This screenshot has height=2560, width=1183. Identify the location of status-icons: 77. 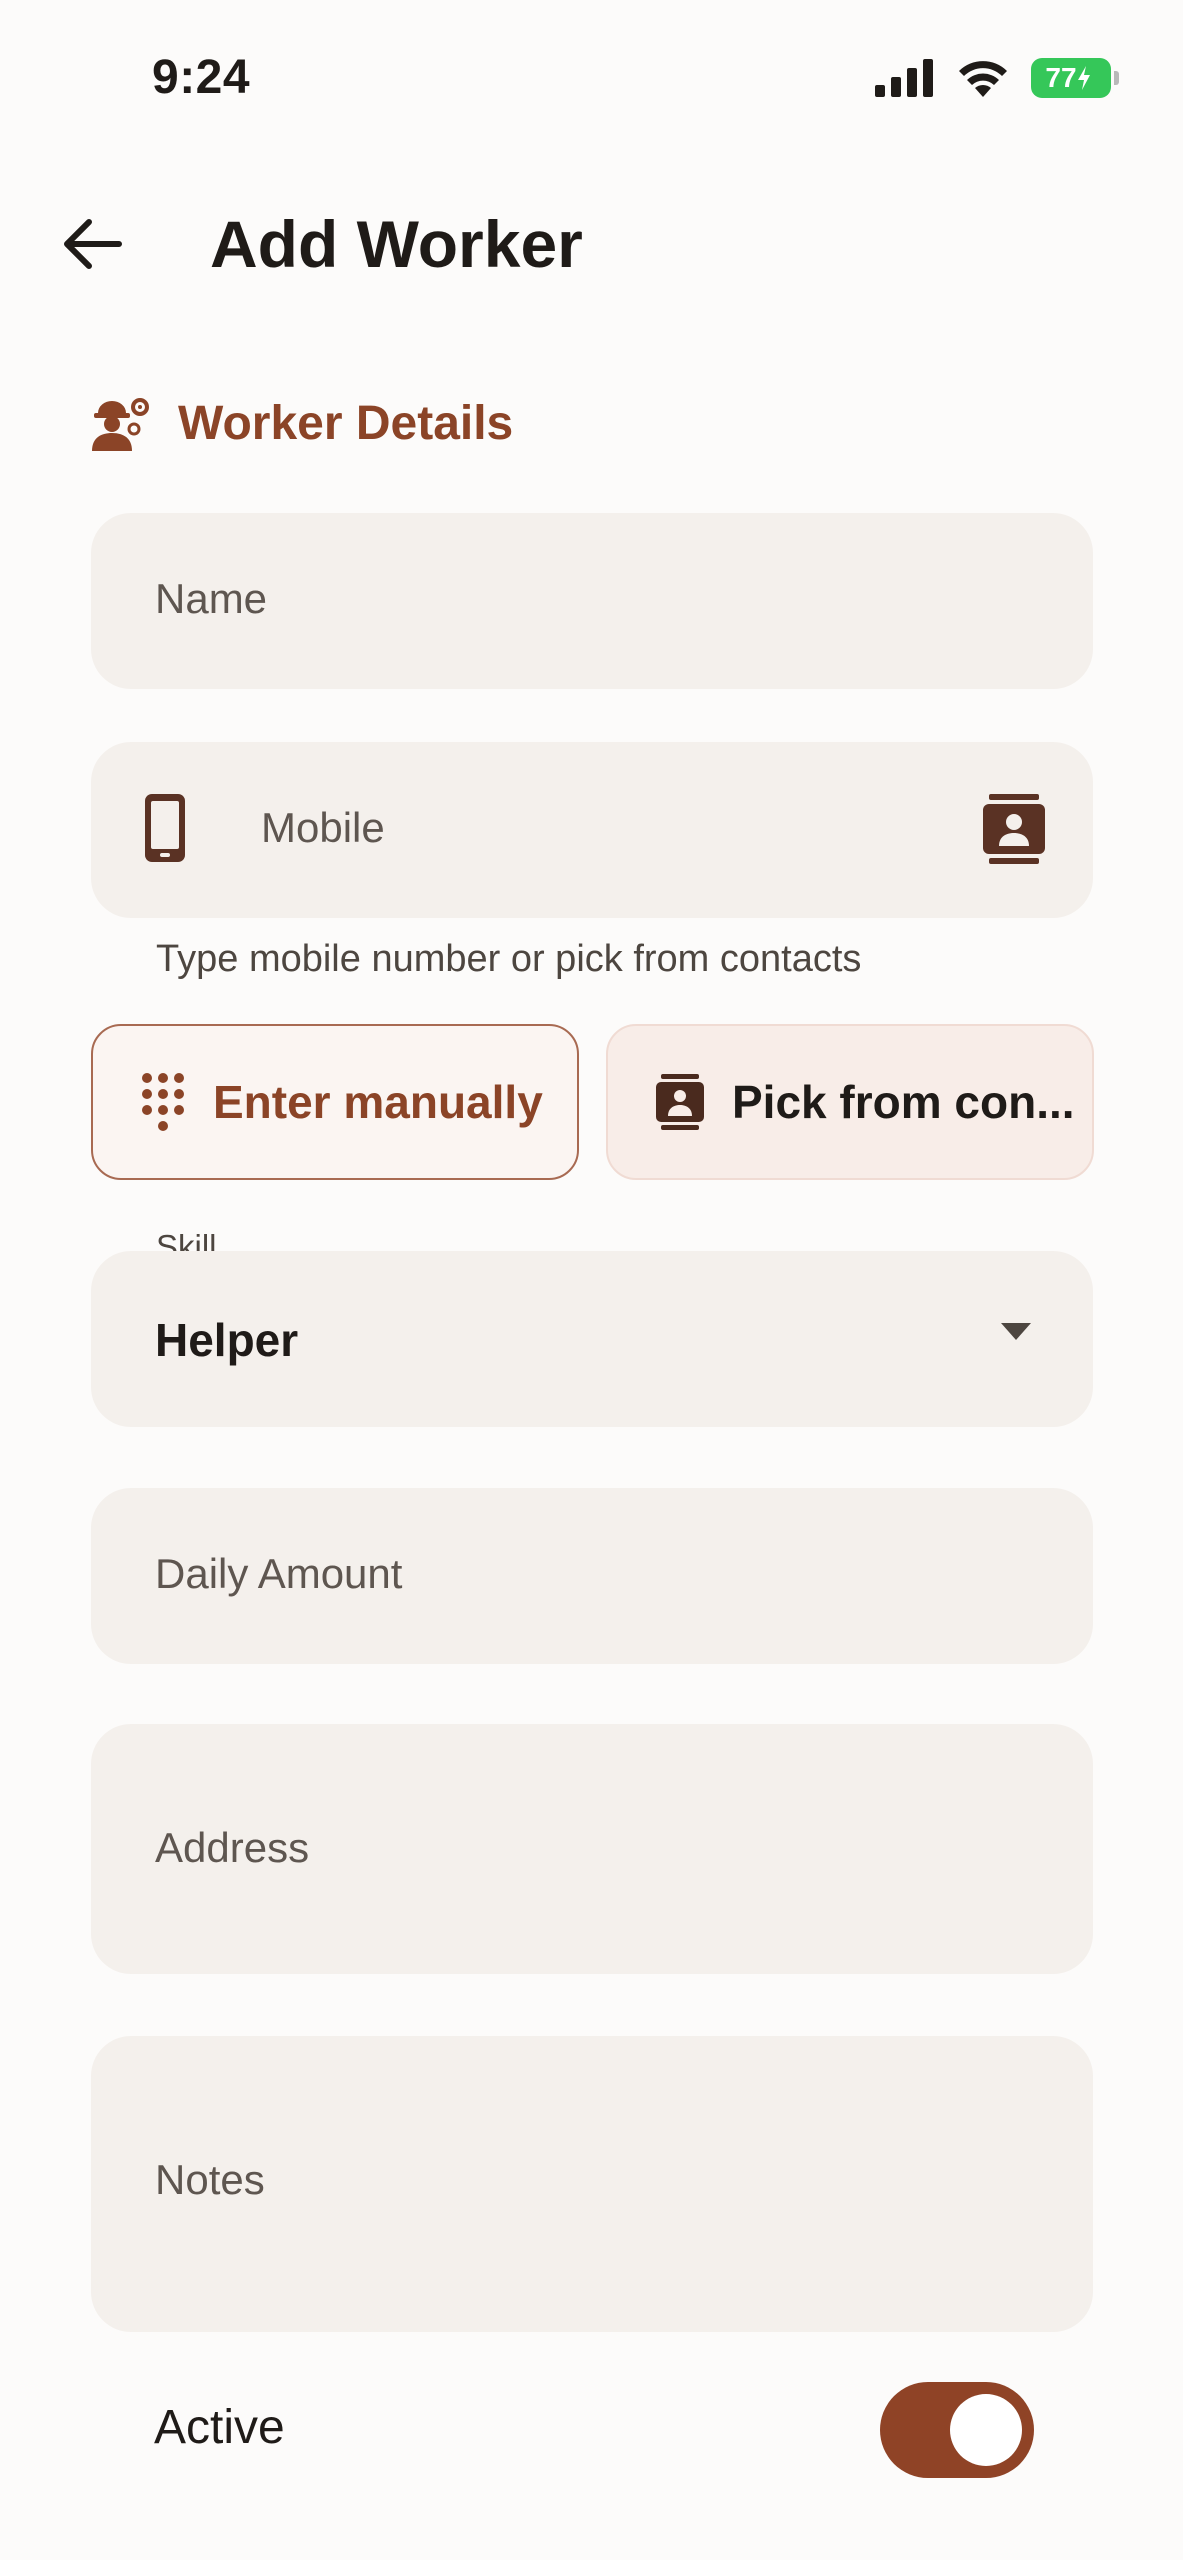
(997, 78).